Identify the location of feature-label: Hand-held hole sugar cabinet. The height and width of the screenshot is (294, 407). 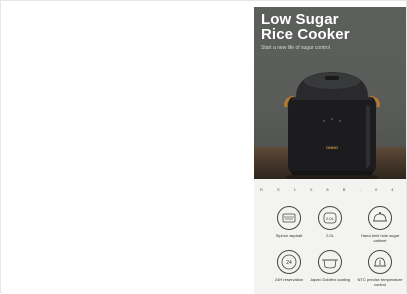
(380, 238).